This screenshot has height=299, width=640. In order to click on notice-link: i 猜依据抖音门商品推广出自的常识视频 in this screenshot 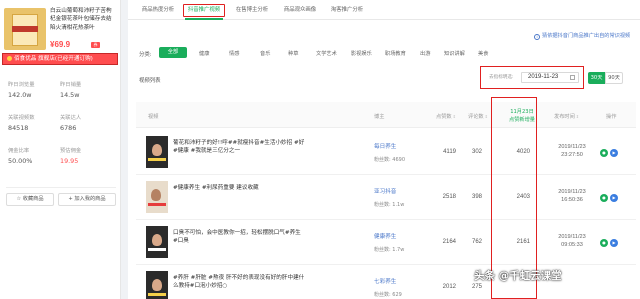, I will do `click(582, 36)`.